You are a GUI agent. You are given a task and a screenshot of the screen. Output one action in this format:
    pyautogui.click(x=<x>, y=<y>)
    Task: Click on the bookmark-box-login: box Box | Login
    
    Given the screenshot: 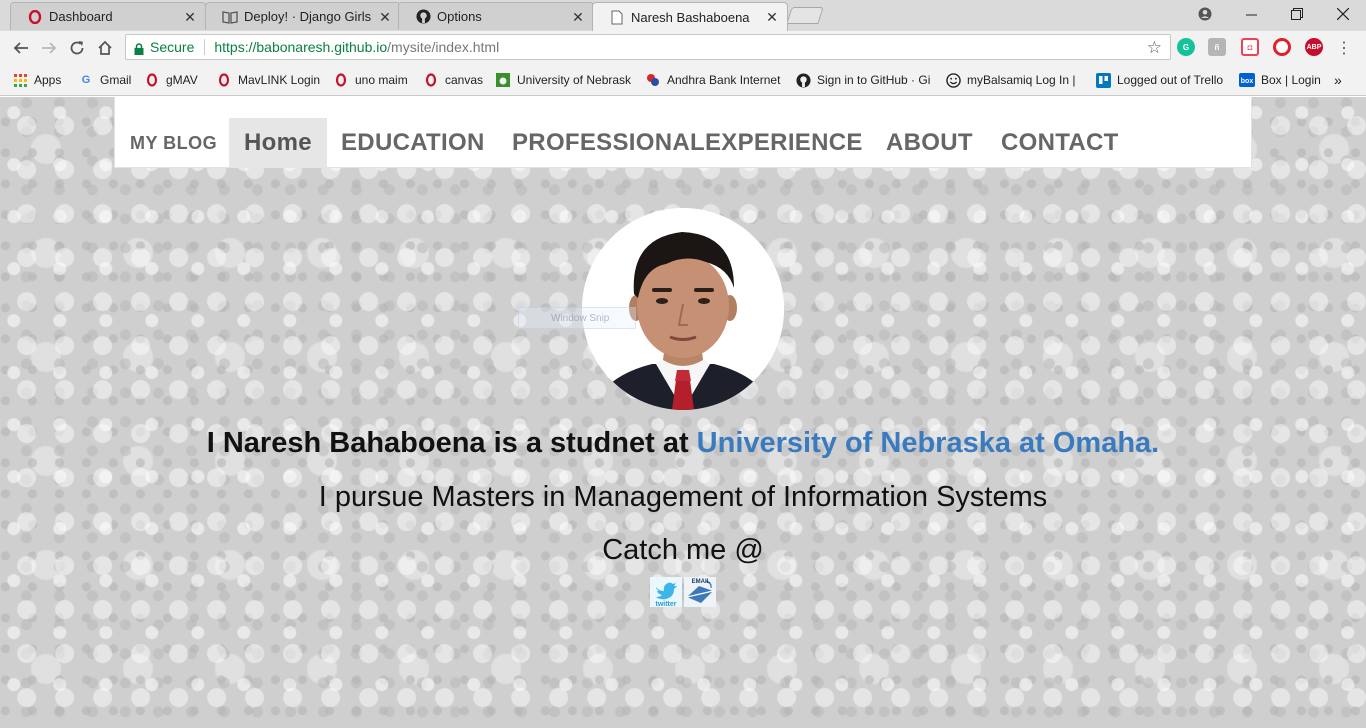 What is the action you would take?
    pyautogui.click(x=1283, y=80)
    